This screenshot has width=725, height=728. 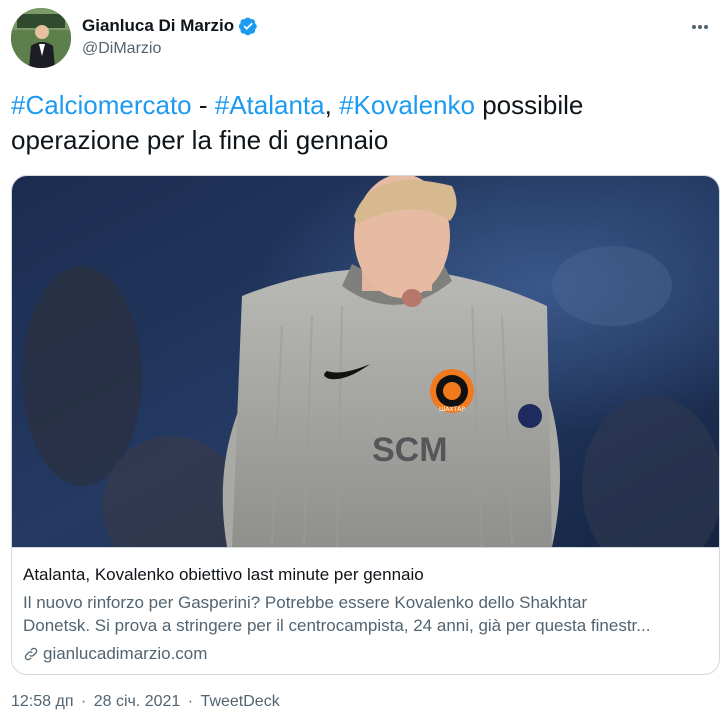 What do you see at coordinates (158, 26) in the screenshot?
I see `display-name: Gianluca Di Marzio` at bounding box center [158, 26].